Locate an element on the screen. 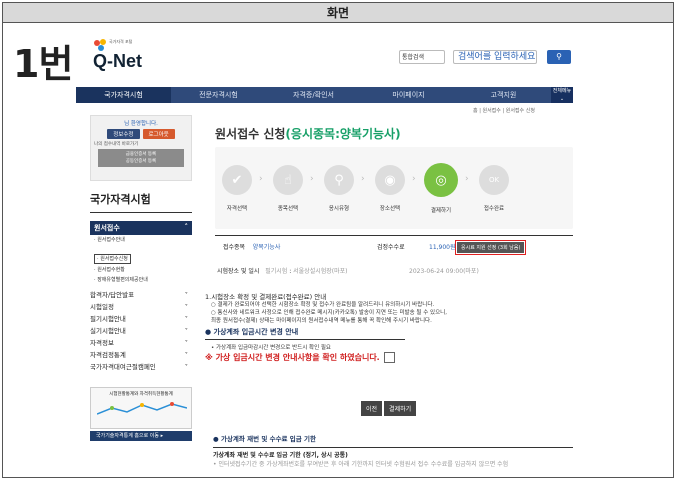 The image size is (676, 480). page-title: 원서접수 신청(응시종목:양복기능사) is located at coordinates (395, 133).